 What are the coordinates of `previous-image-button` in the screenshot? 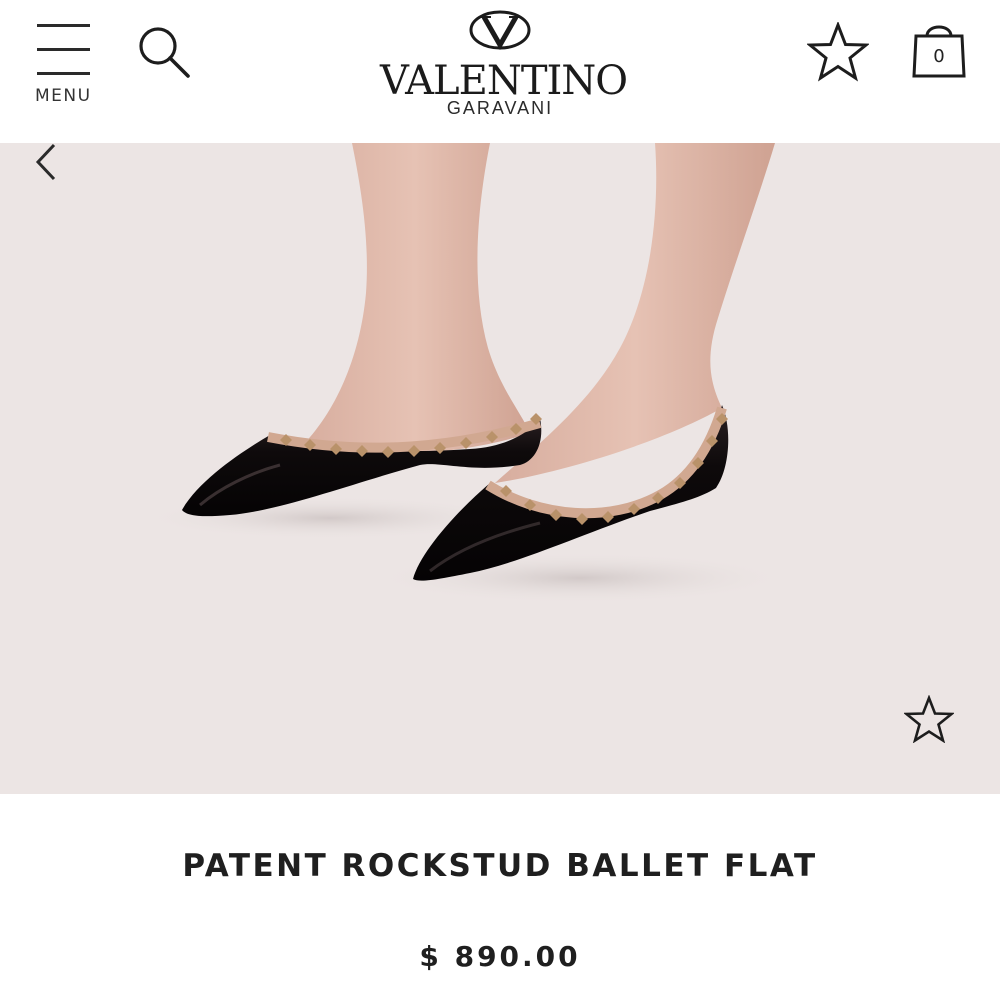 It's located at (48, 165).